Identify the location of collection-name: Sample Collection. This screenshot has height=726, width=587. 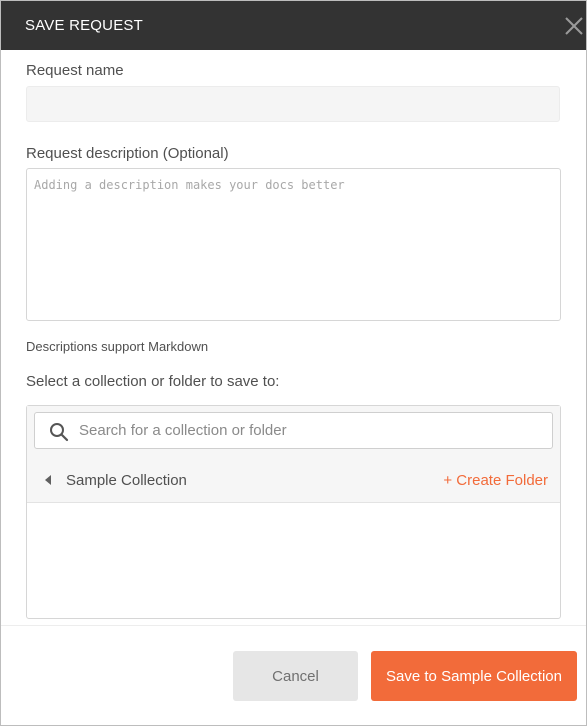
(126, 480).